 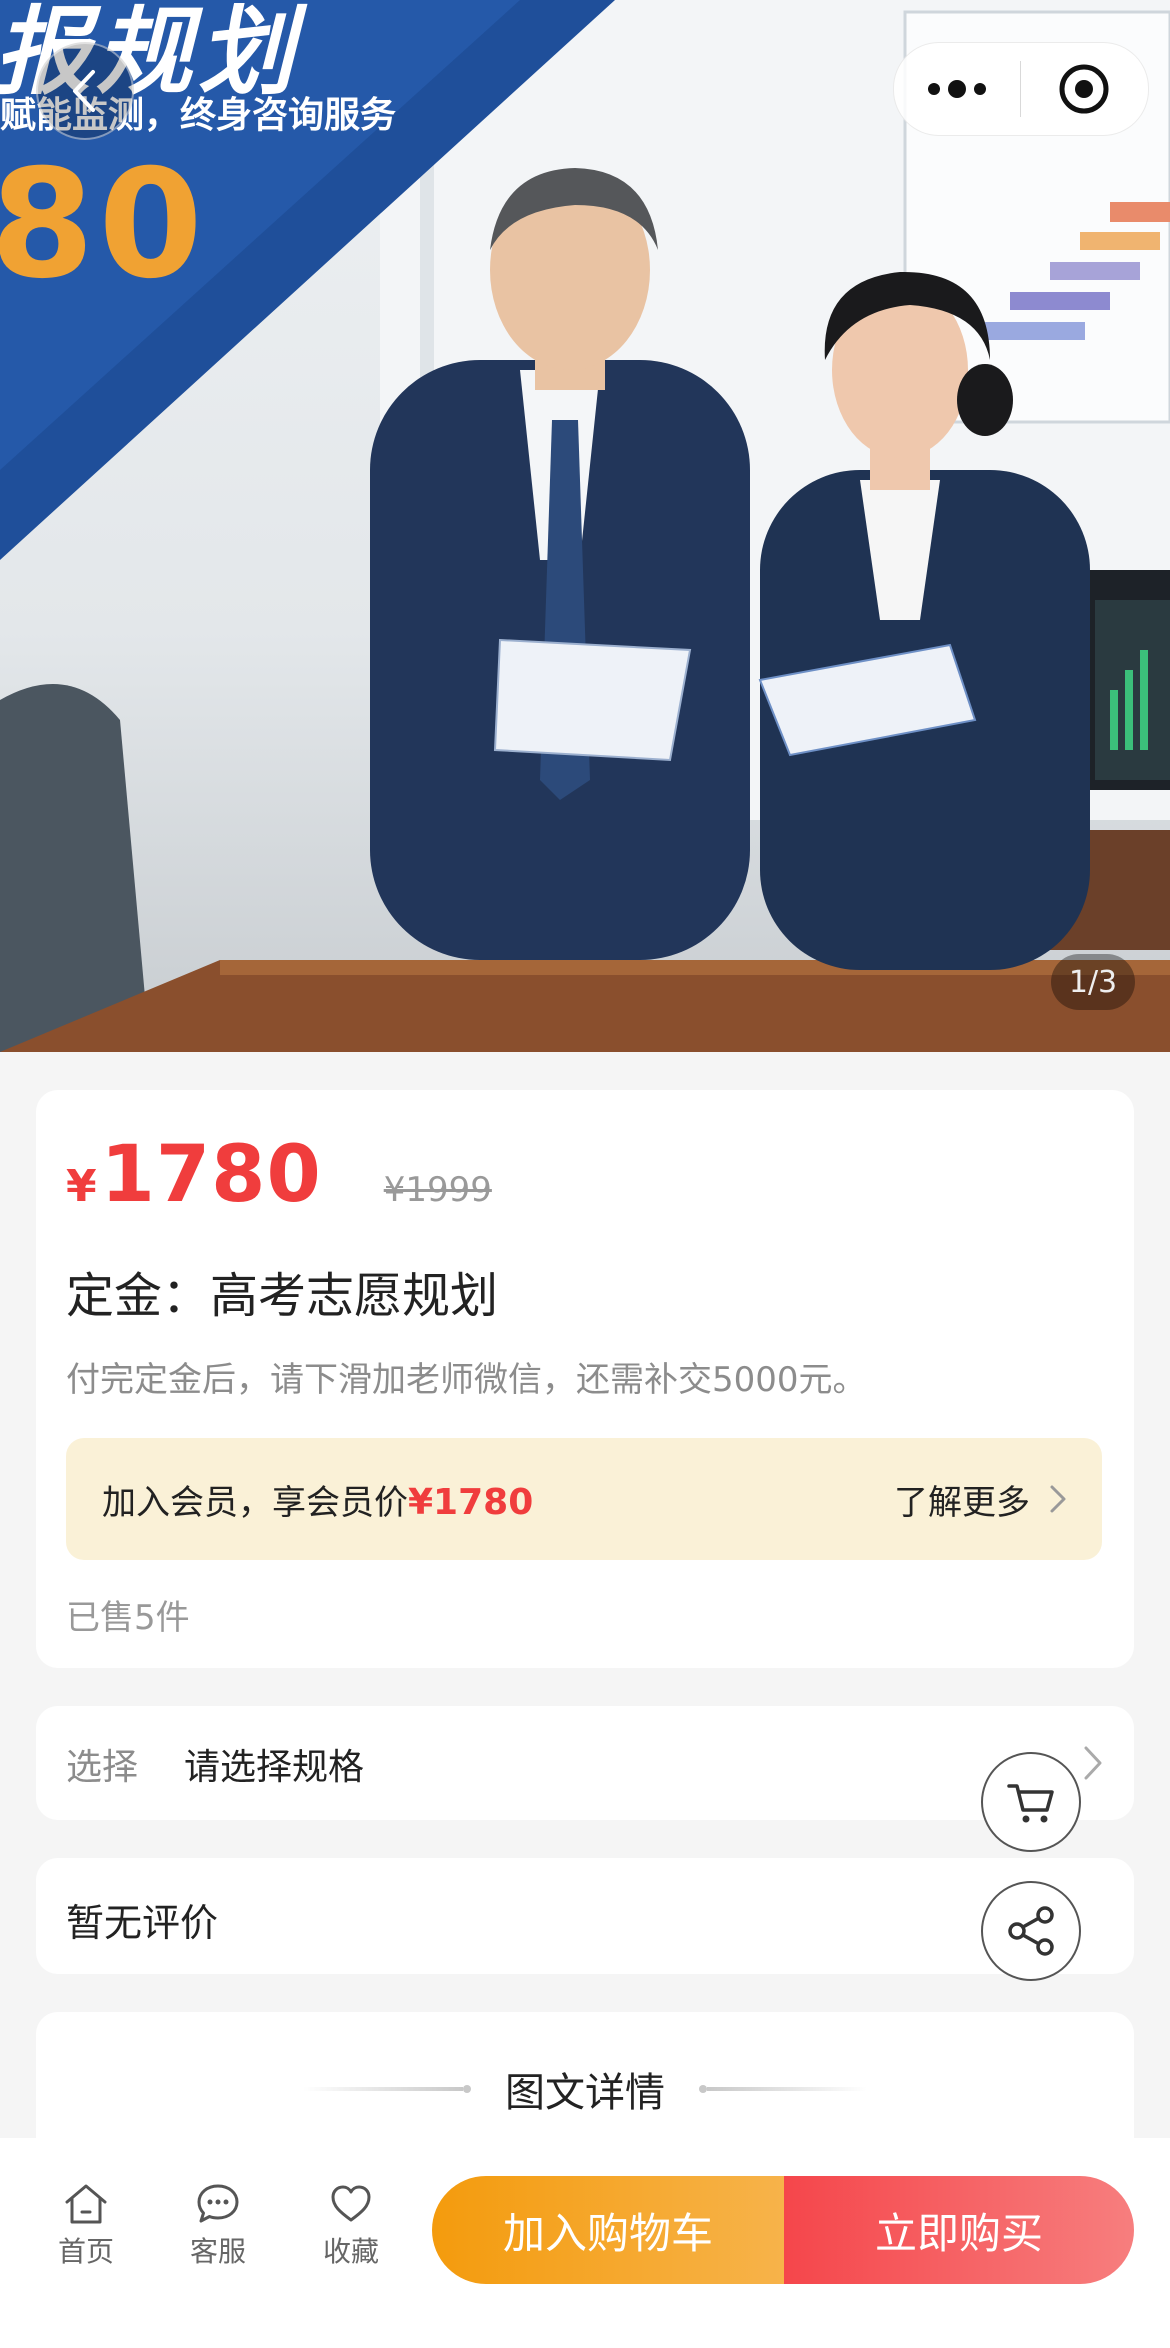 I want to click on currency-symbol: ¥, so click(x=81, y=1186).